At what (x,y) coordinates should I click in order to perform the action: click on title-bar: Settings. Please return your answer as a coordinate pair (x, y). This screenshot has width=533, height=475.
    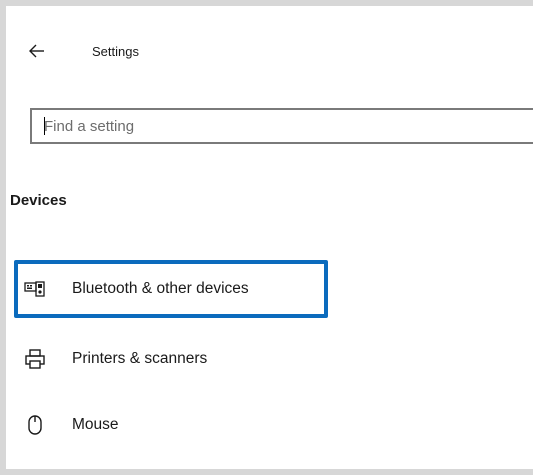
    Looking at the image, I should click on (269, 51).